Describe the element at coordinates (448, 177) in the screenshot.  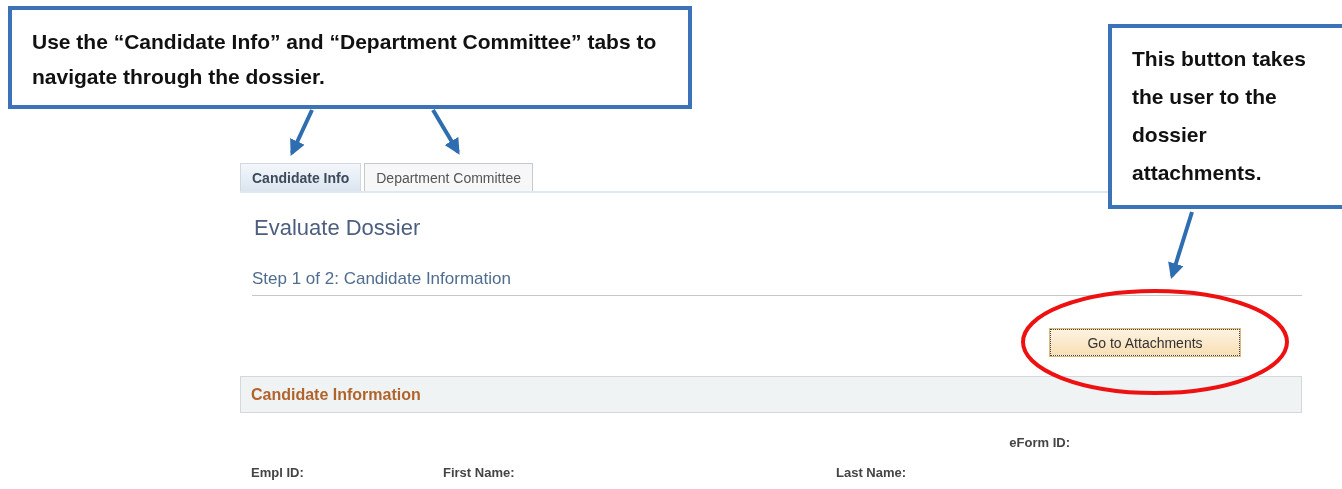
I see `tab: Department Committee` at that location.